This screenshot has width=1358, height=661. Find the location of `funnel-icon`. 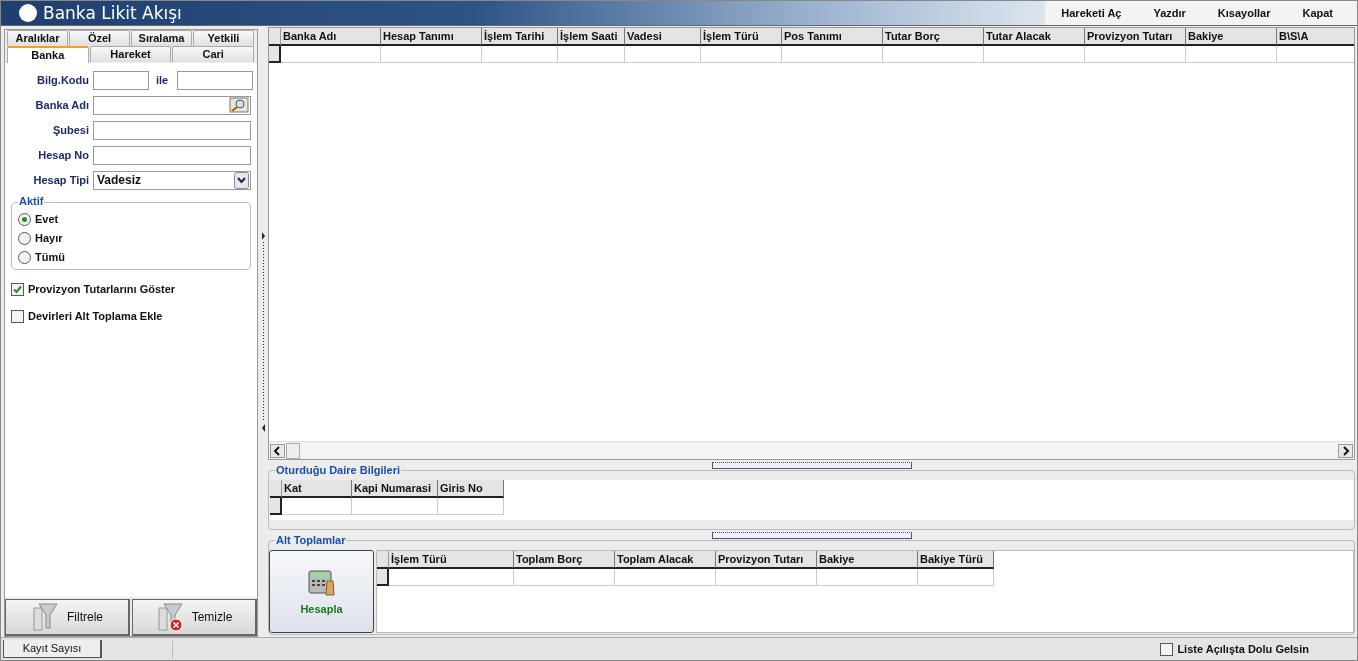

funnel-icon is located at coordinates (45, 617).